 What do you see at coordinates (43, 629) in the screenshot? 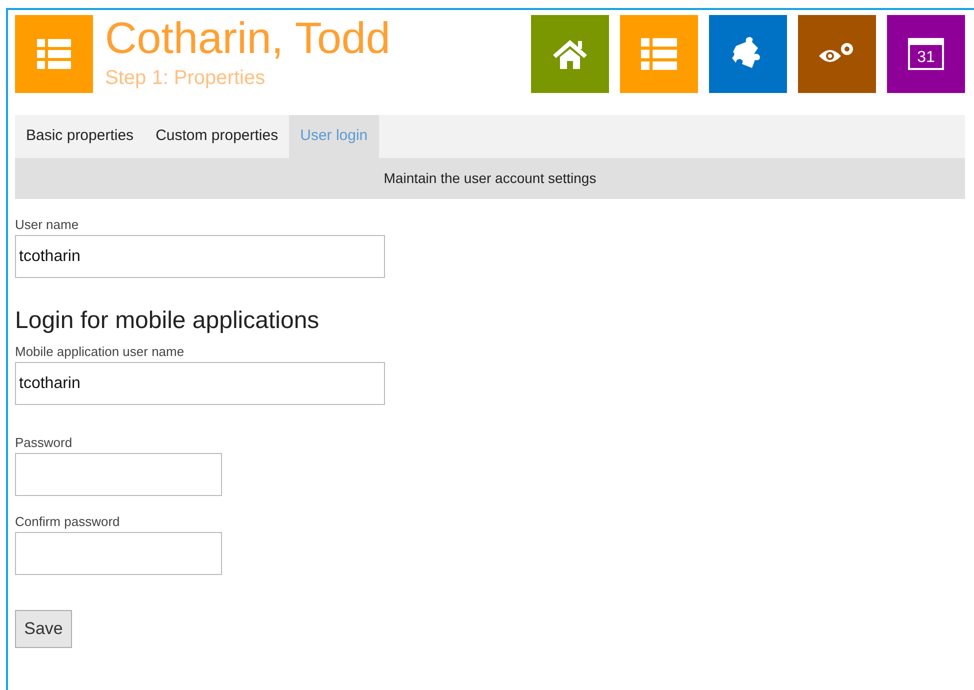
I see `save-button: Save` at bounding box center [43, 629].